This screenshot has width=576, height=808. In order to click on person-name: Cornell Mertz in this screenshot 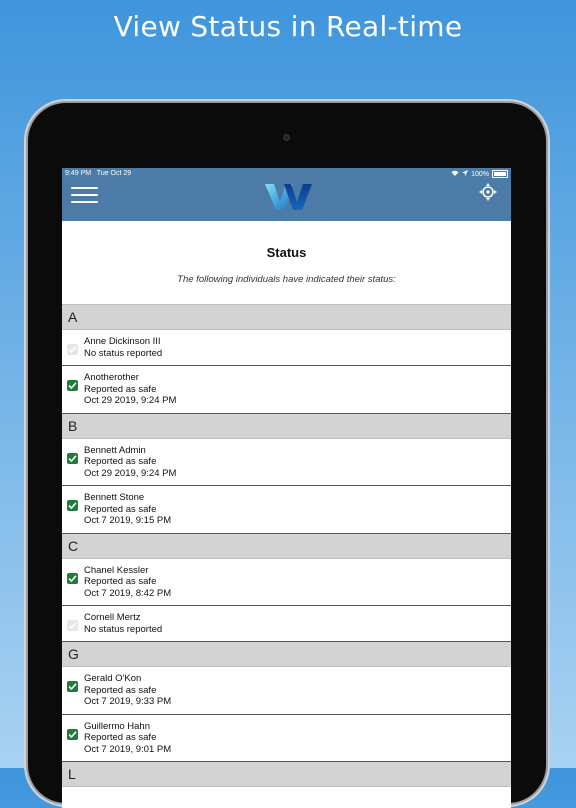, I will do `click(112, 617)`.